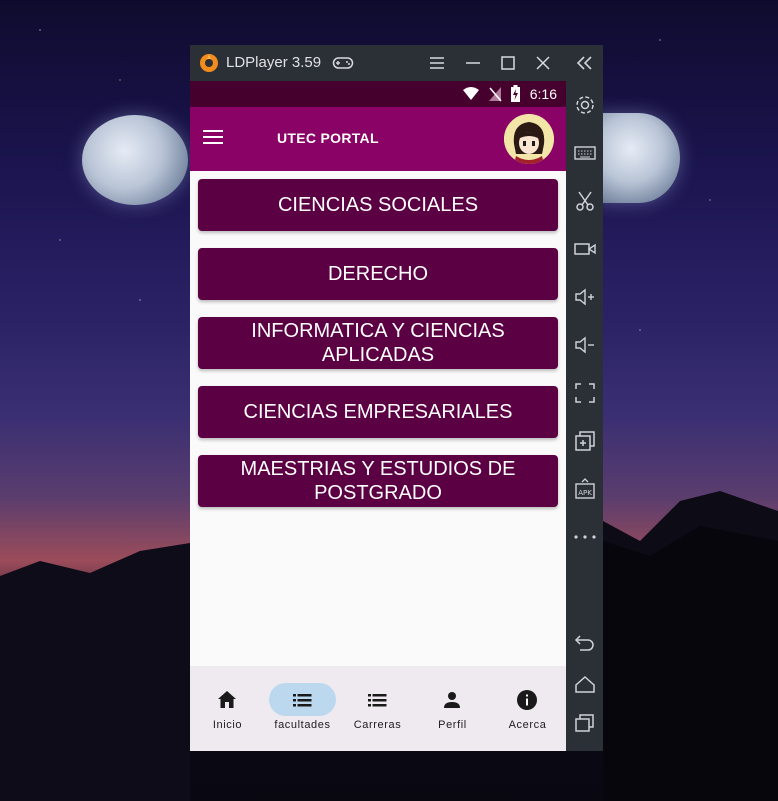 The image size is (778, 801). I want to click on recent-apps-icon, so click(585, 723).